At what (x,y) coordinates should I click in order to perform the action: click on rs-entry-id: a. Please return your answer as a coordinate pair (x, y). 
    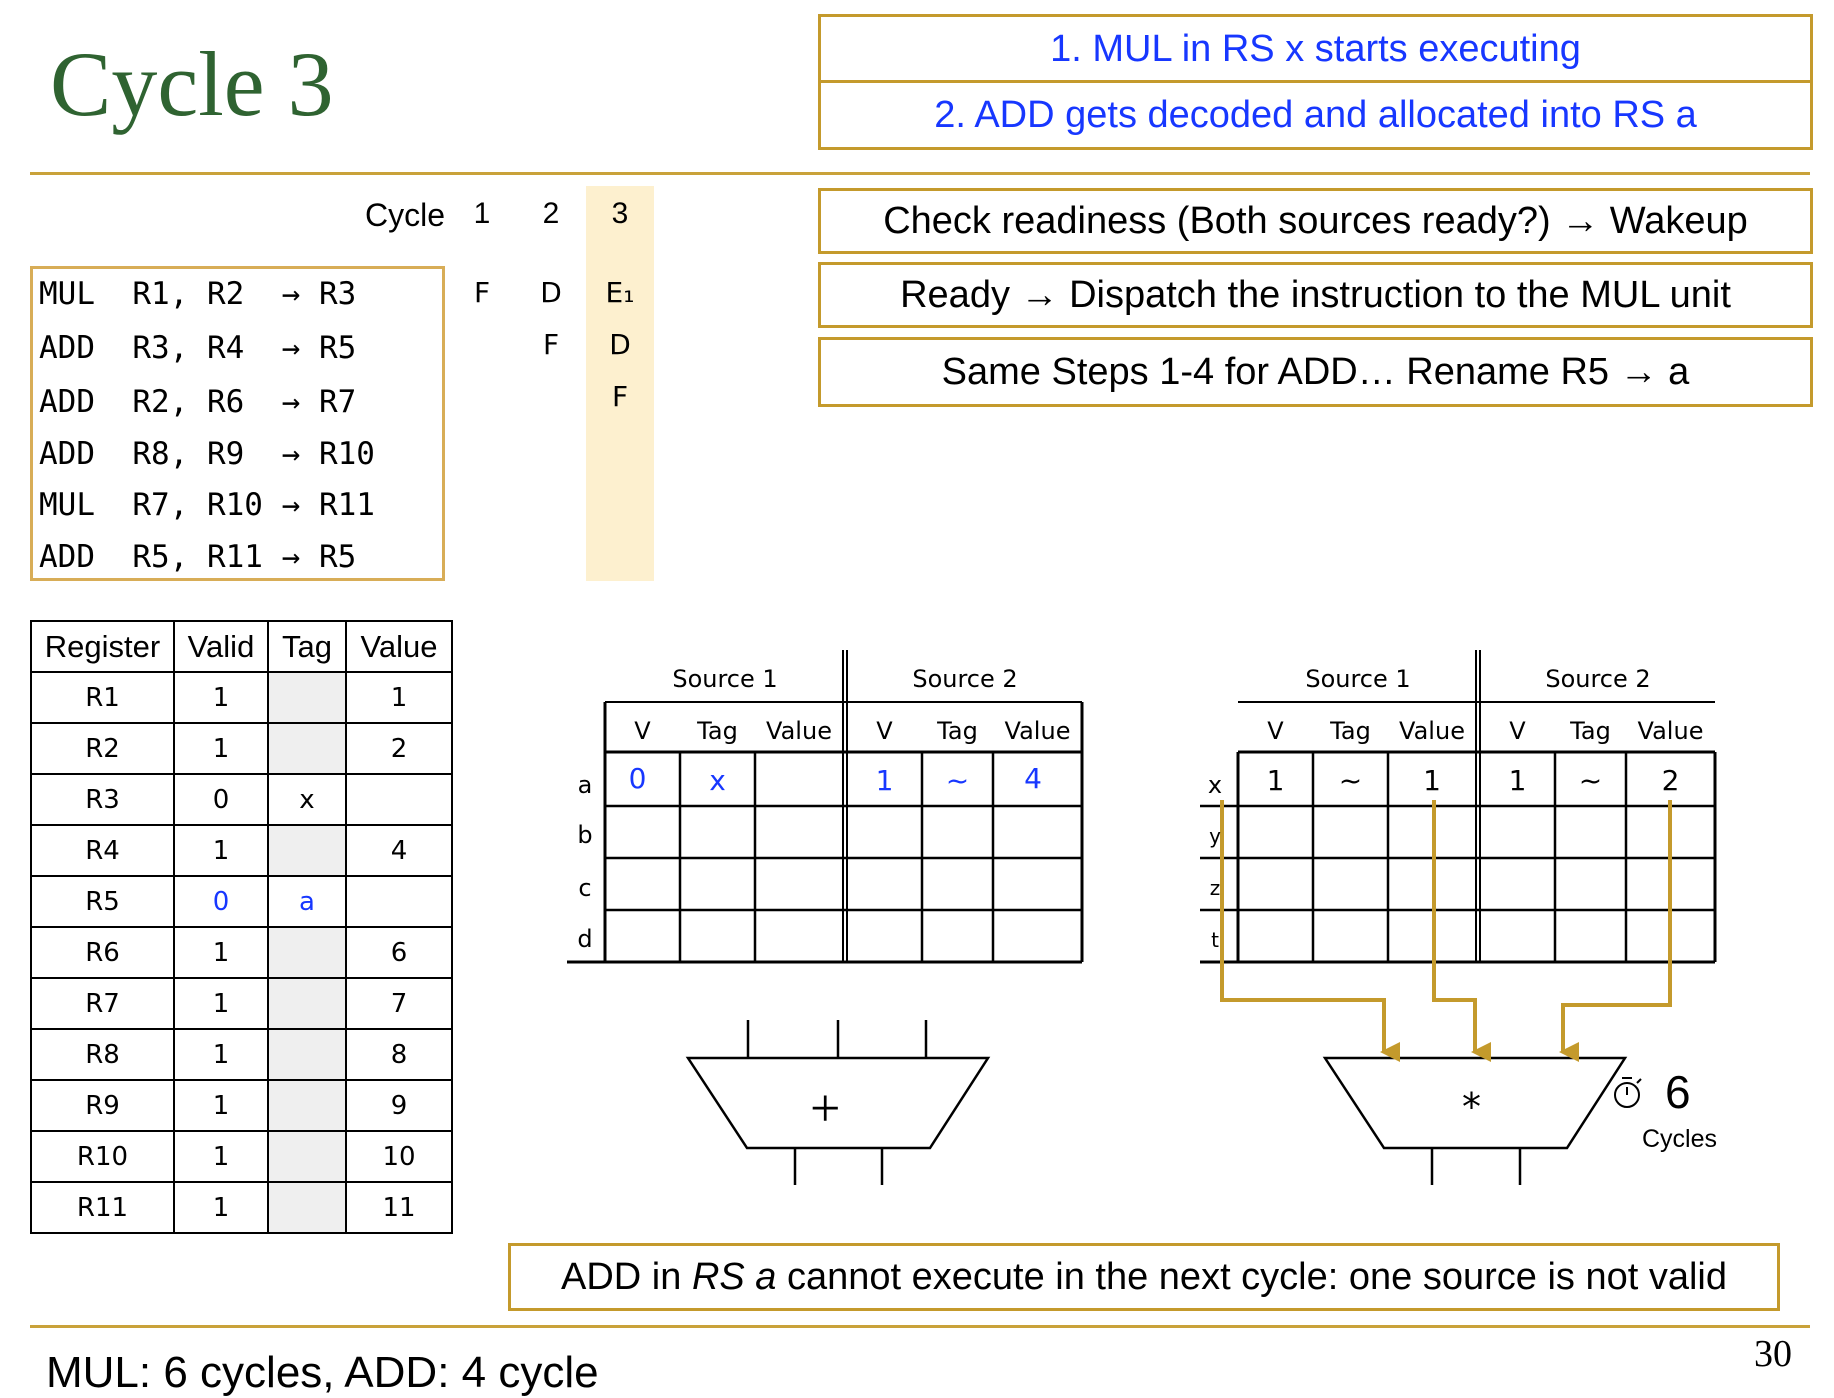
    Looking at the image, I should click on (585, 785).